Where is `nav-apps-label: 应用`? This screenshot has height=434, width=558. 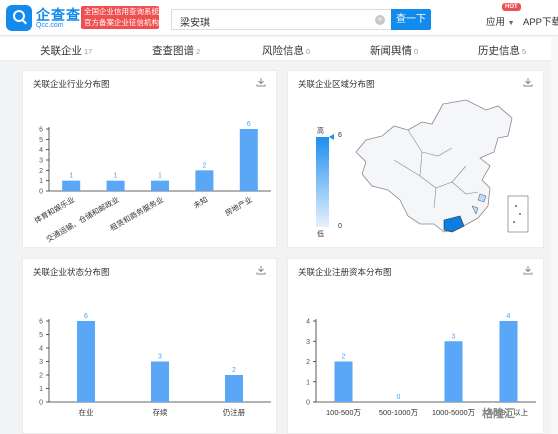
nav-apps-label: 应用 is located at coordinates (496, 22).